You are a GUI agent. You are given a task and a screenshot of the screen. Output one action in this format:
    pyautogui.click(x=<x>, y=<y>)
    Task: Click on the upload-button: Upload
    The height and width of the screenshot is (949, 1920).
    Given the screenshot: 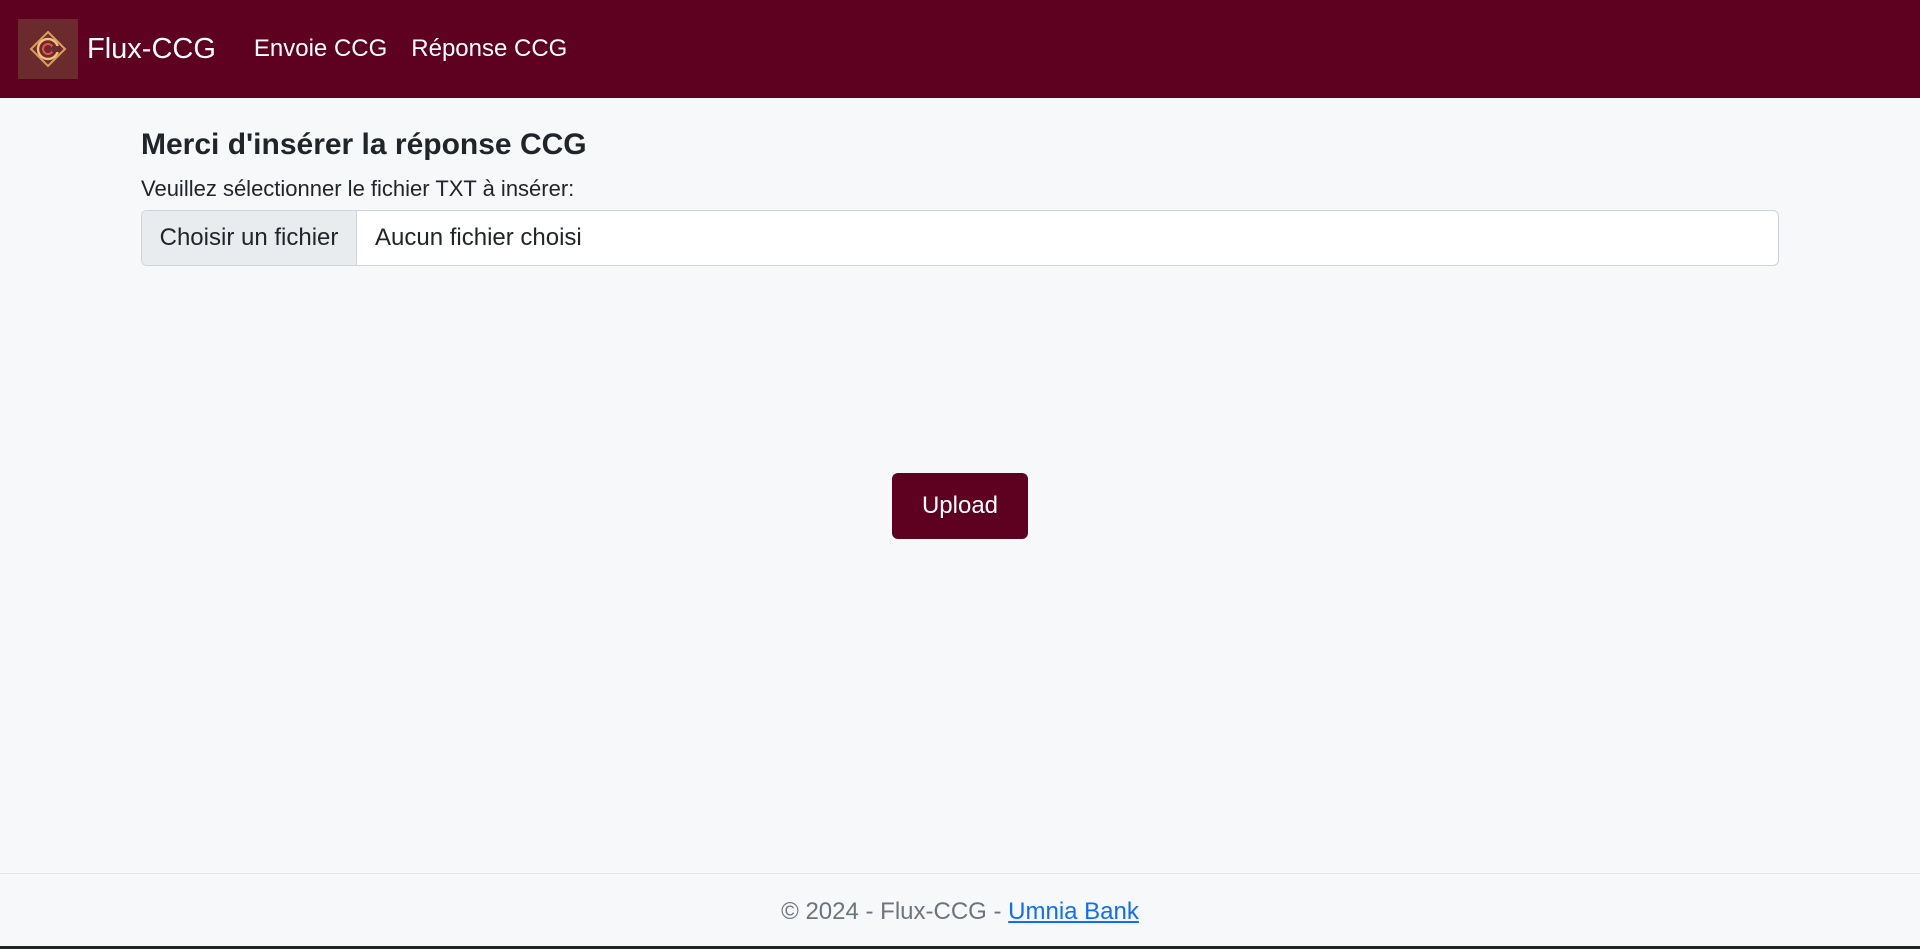 What is the action you would take?
    pyautogui.click(x=960, y=506)
    